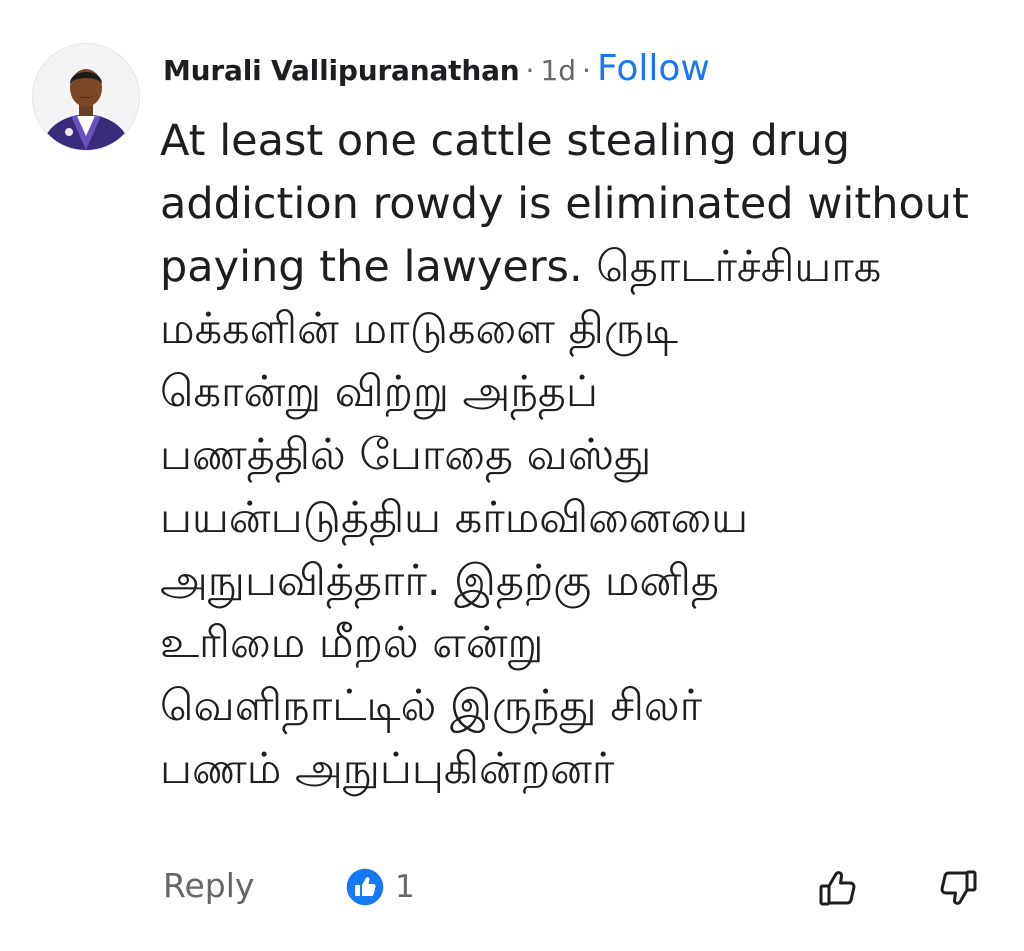  I want to click on comment-header: Murali Vallipuranathan · 1d · Follow, so click(436, 71).